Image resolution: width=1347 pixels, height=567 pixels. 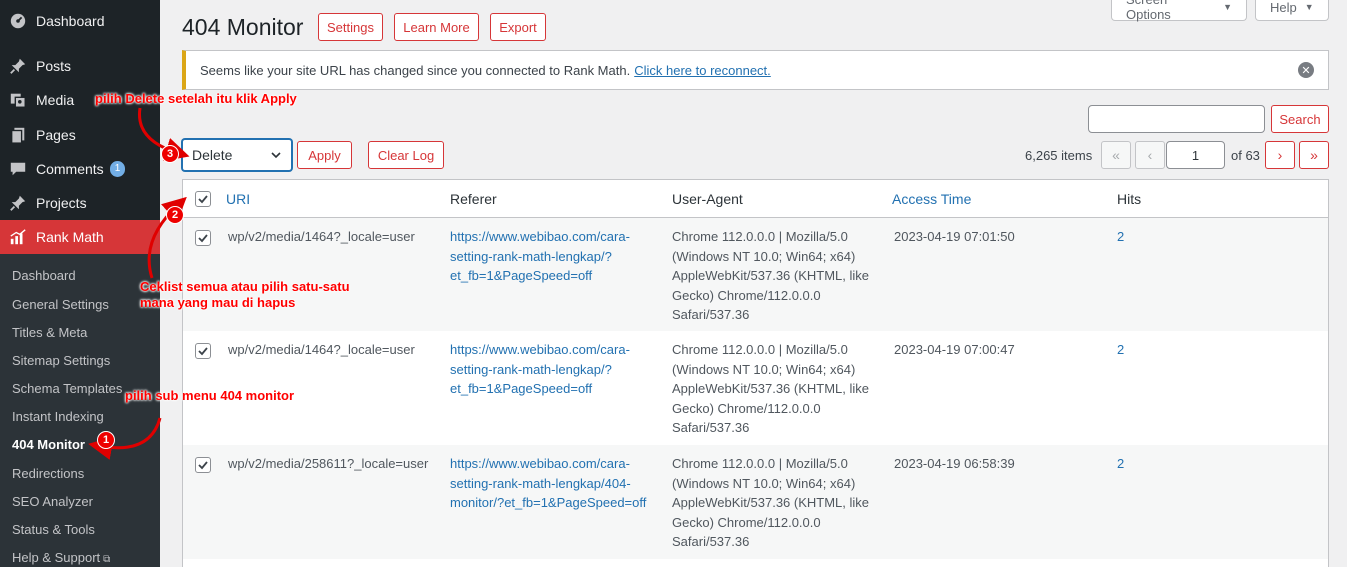 What do you see at coordinates (60, 304) in the screenshot?
I see `submenu-general-settings: General Settings` at bounding box center [60, 304].